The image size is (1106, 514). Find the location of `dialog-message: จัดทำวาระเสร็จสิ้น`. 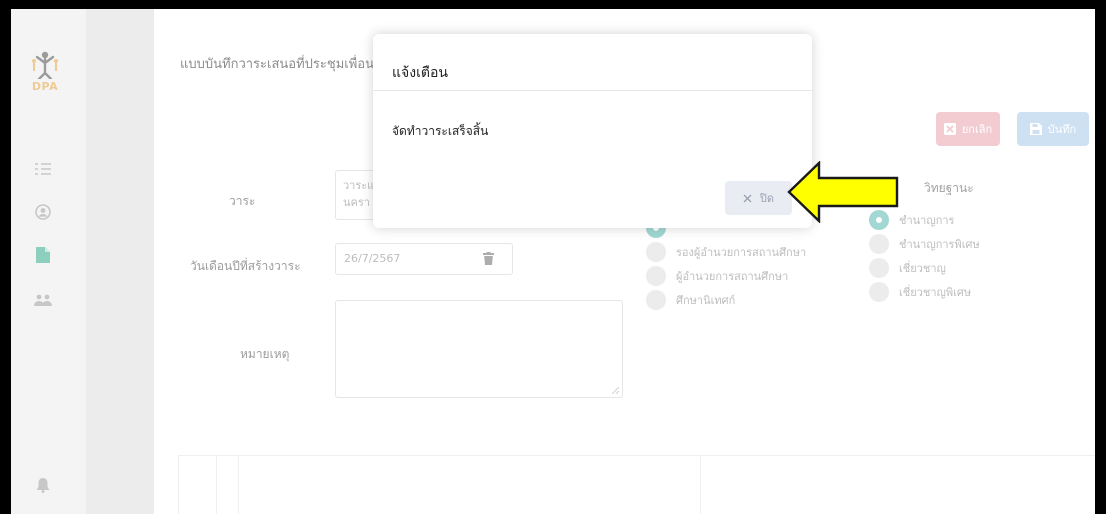

dialog-message: จัดทำวาระเสร็จสิ้น is located at coordinates (440, 131).